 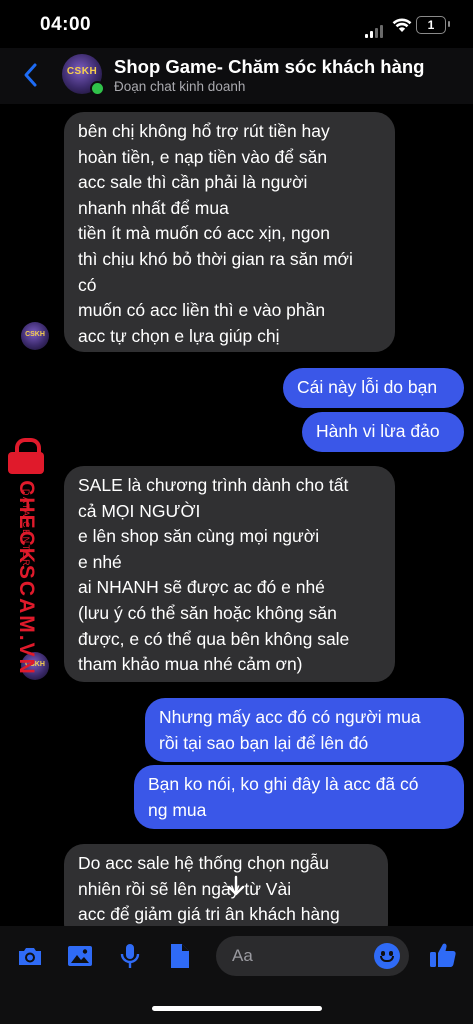 I want to click on message-line: e lên shop săn cùng mọi người, so click(x=199, y=536).